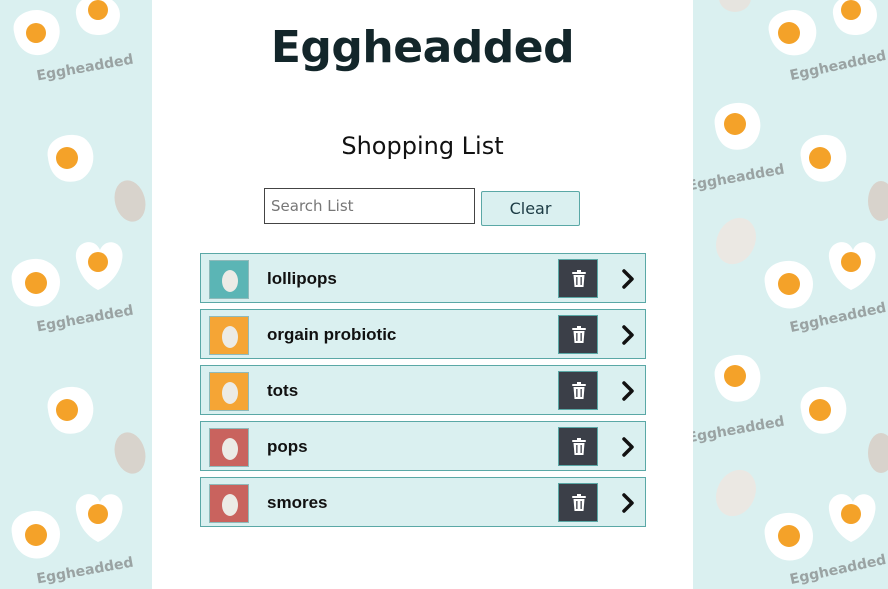 The image size is (888, 589). Describe the element at coordinates (422, 146) in the screenshot. I see `page-title: Shopping List` at that location.